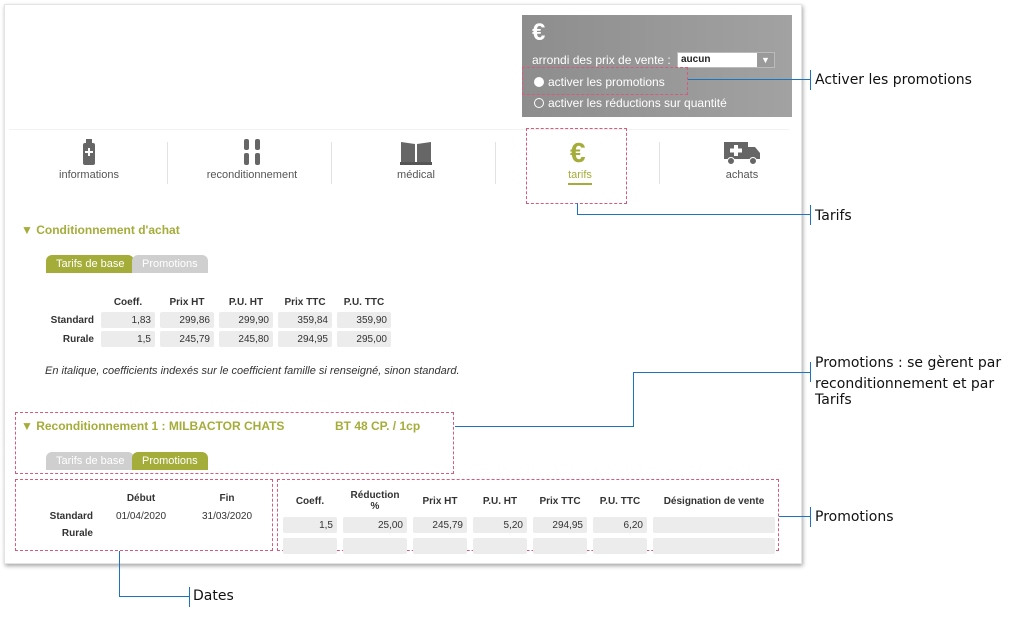  I want to click on open-book-icon, so click(416, 153).